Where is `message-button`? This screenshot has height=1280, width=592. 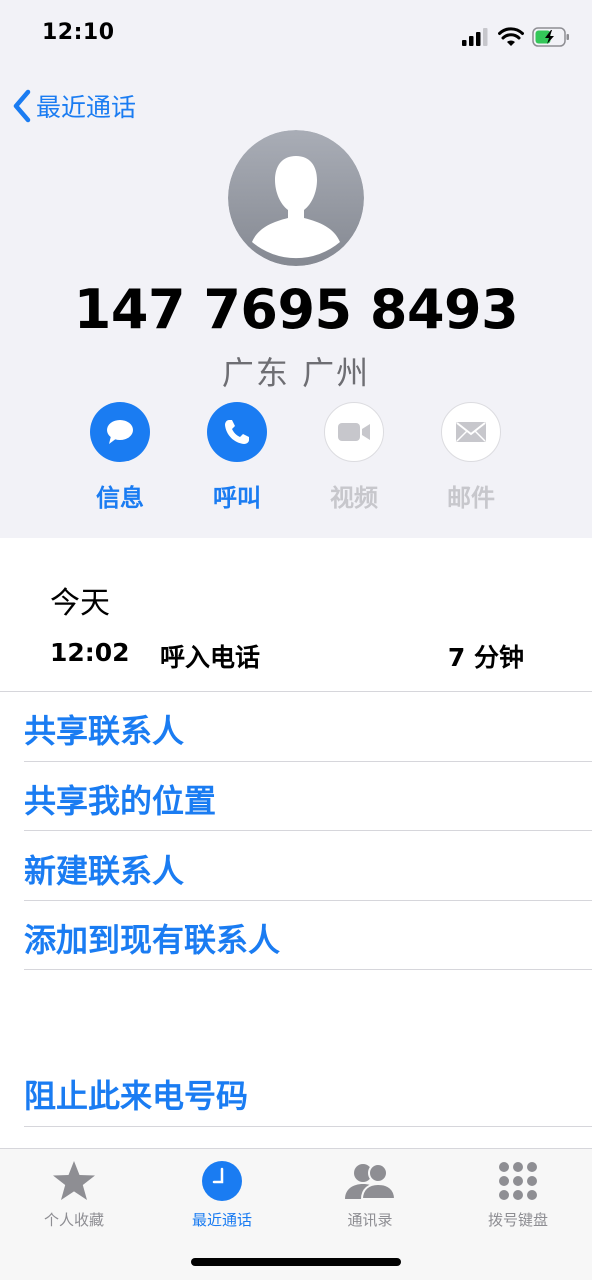 message-button is located at coordinates (120, 432).